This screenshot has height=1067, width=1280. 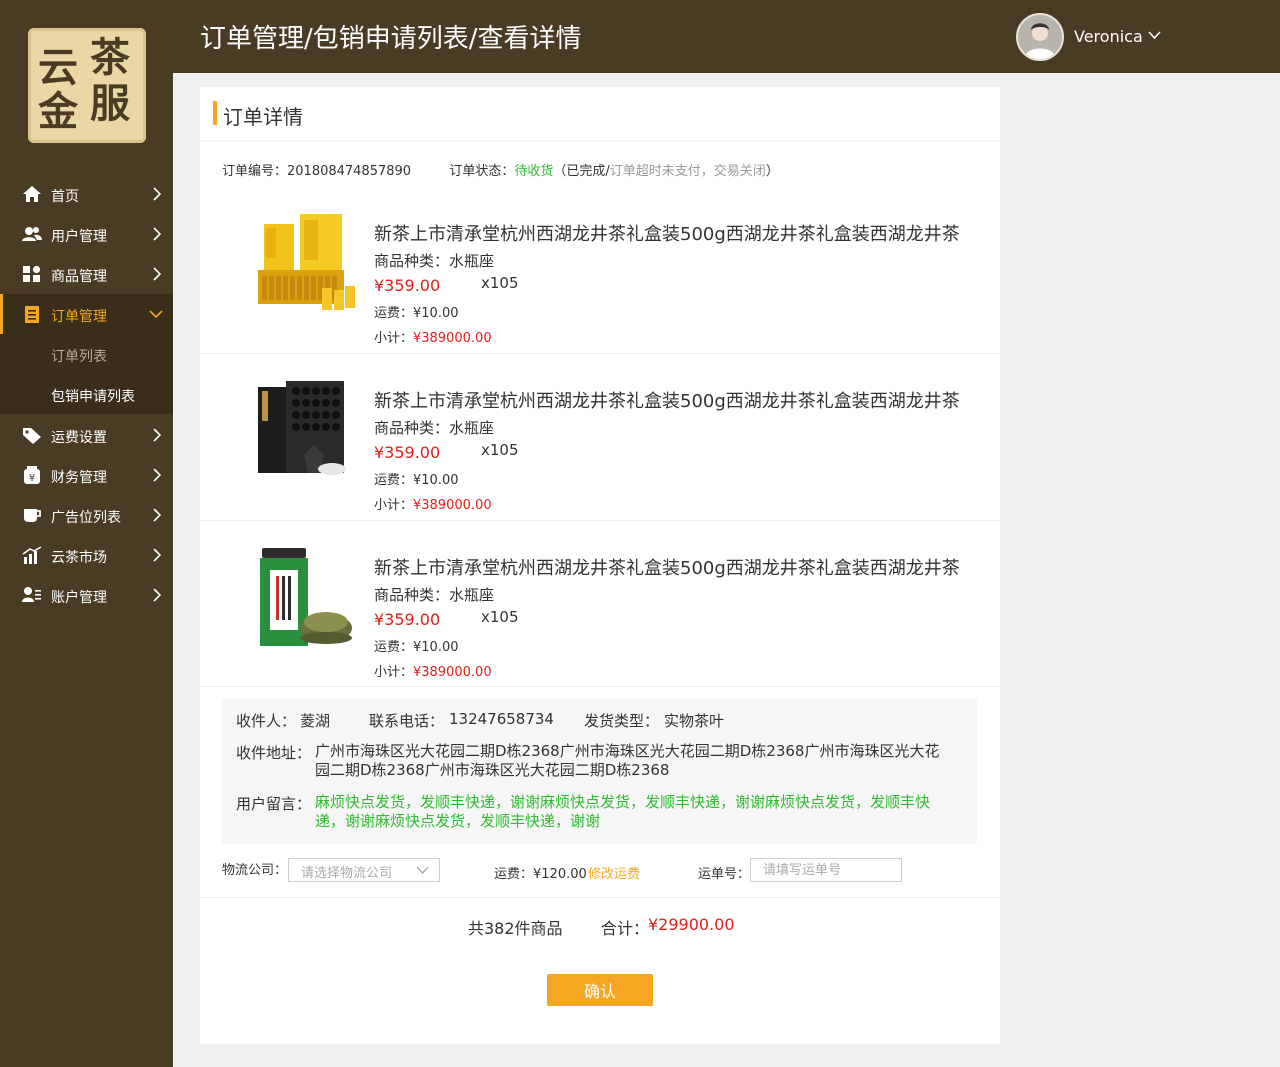 I want to click on sidebar-item-label: 云茶市场, so click(x=79, y=558).